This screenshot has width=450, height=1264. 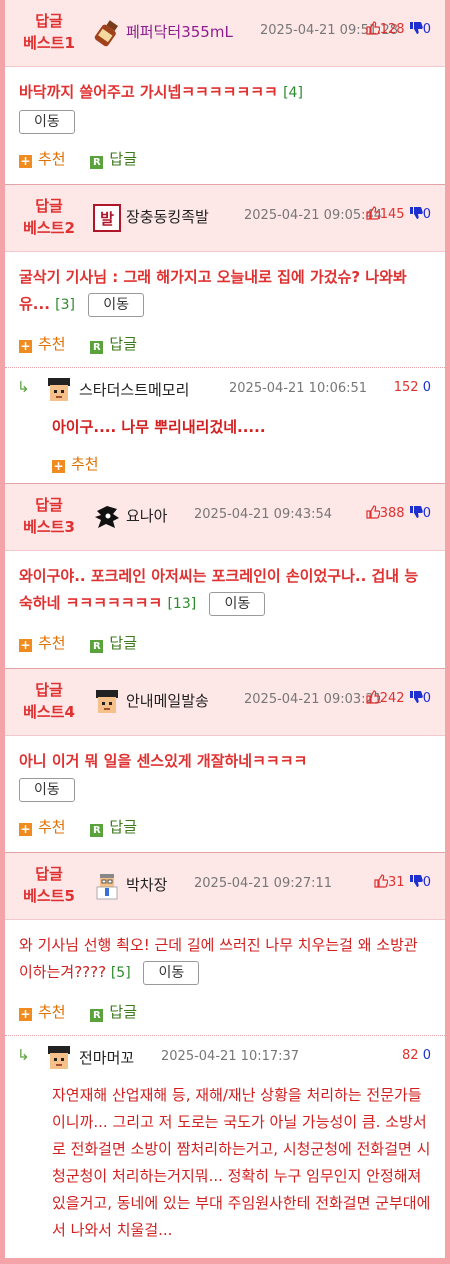 I want to click on svg-text: 발, so click(x=107, y=219).